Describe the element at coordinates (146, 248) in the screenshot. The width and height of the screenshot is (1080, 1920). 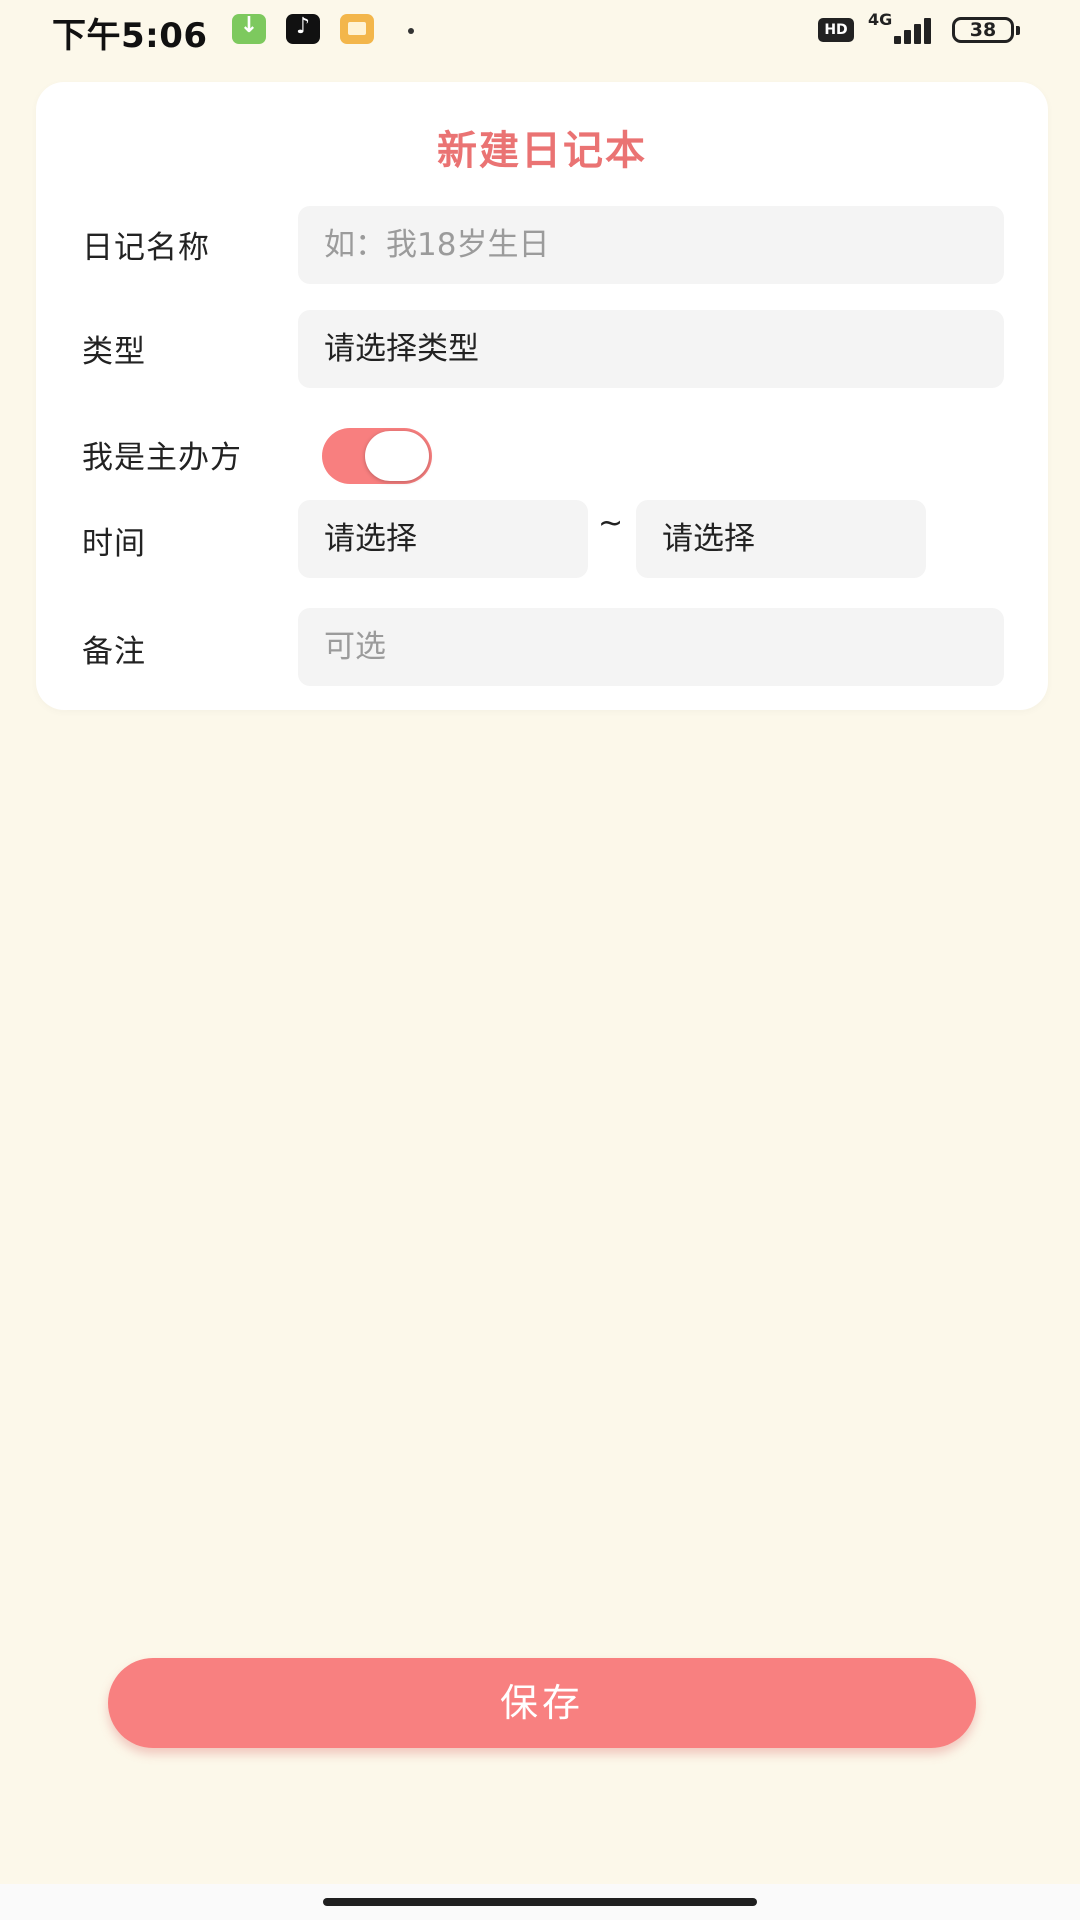
I see `diary-name-label: 日记名称` at that location.